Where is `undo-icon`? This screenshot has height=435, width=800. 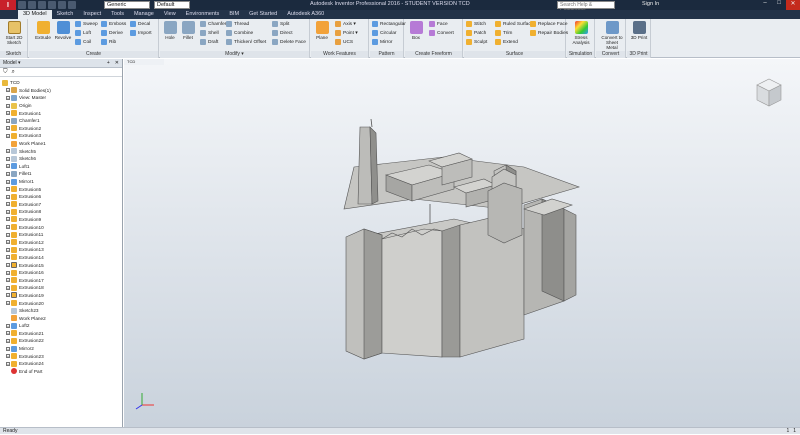
undo-icon is located at coordinates (52, 5).